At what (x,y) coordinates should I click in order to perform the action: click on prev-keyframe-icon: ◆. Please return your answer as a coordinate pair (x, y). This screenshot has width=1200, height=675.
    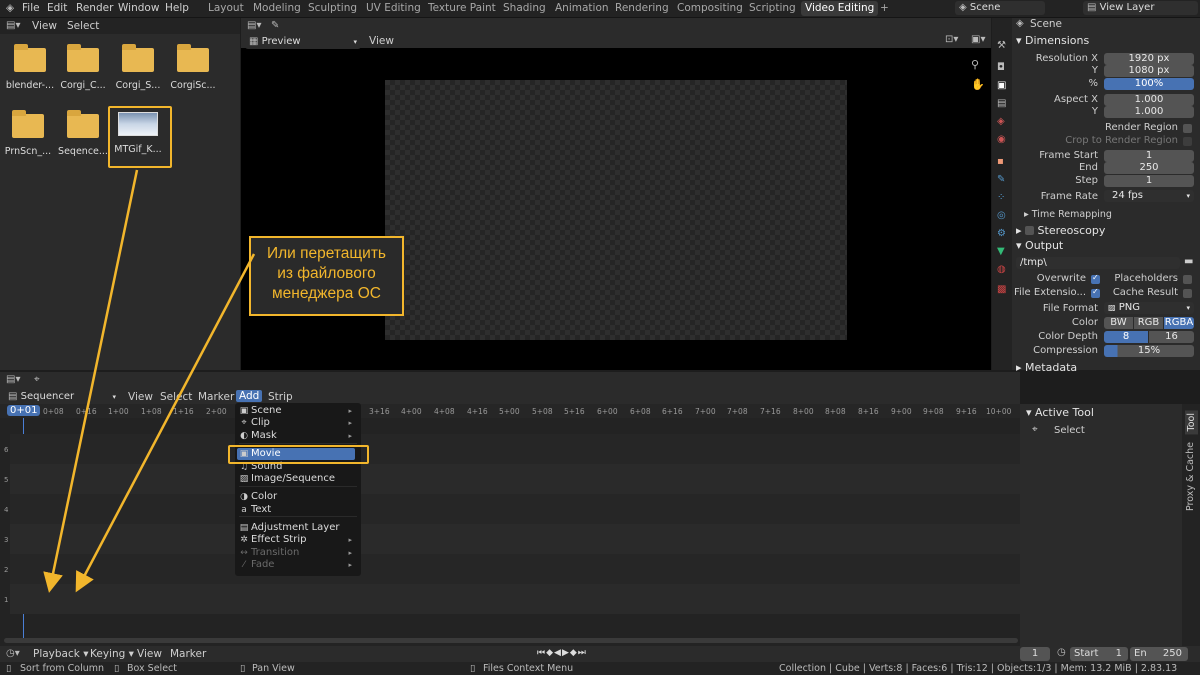
    Looking at the image, I should click on (550, 653).